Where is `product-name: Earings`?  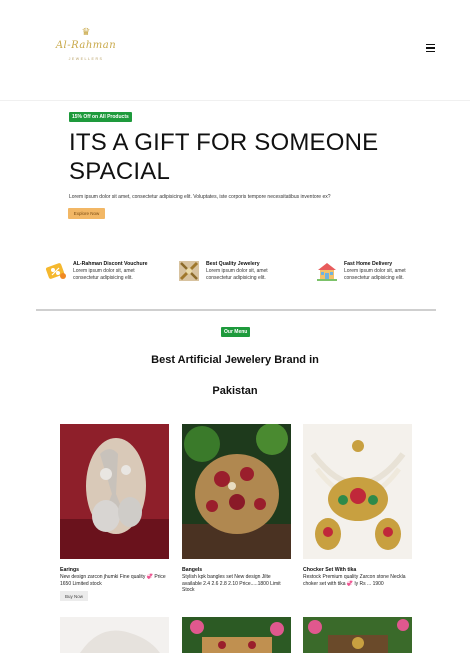 product-name: Earings is located at coordinates (70, 570).